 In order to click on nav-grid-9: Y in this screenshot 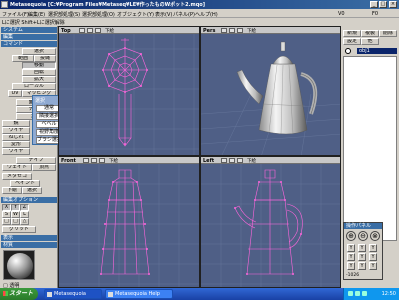, I will do `click(373, 266)`.